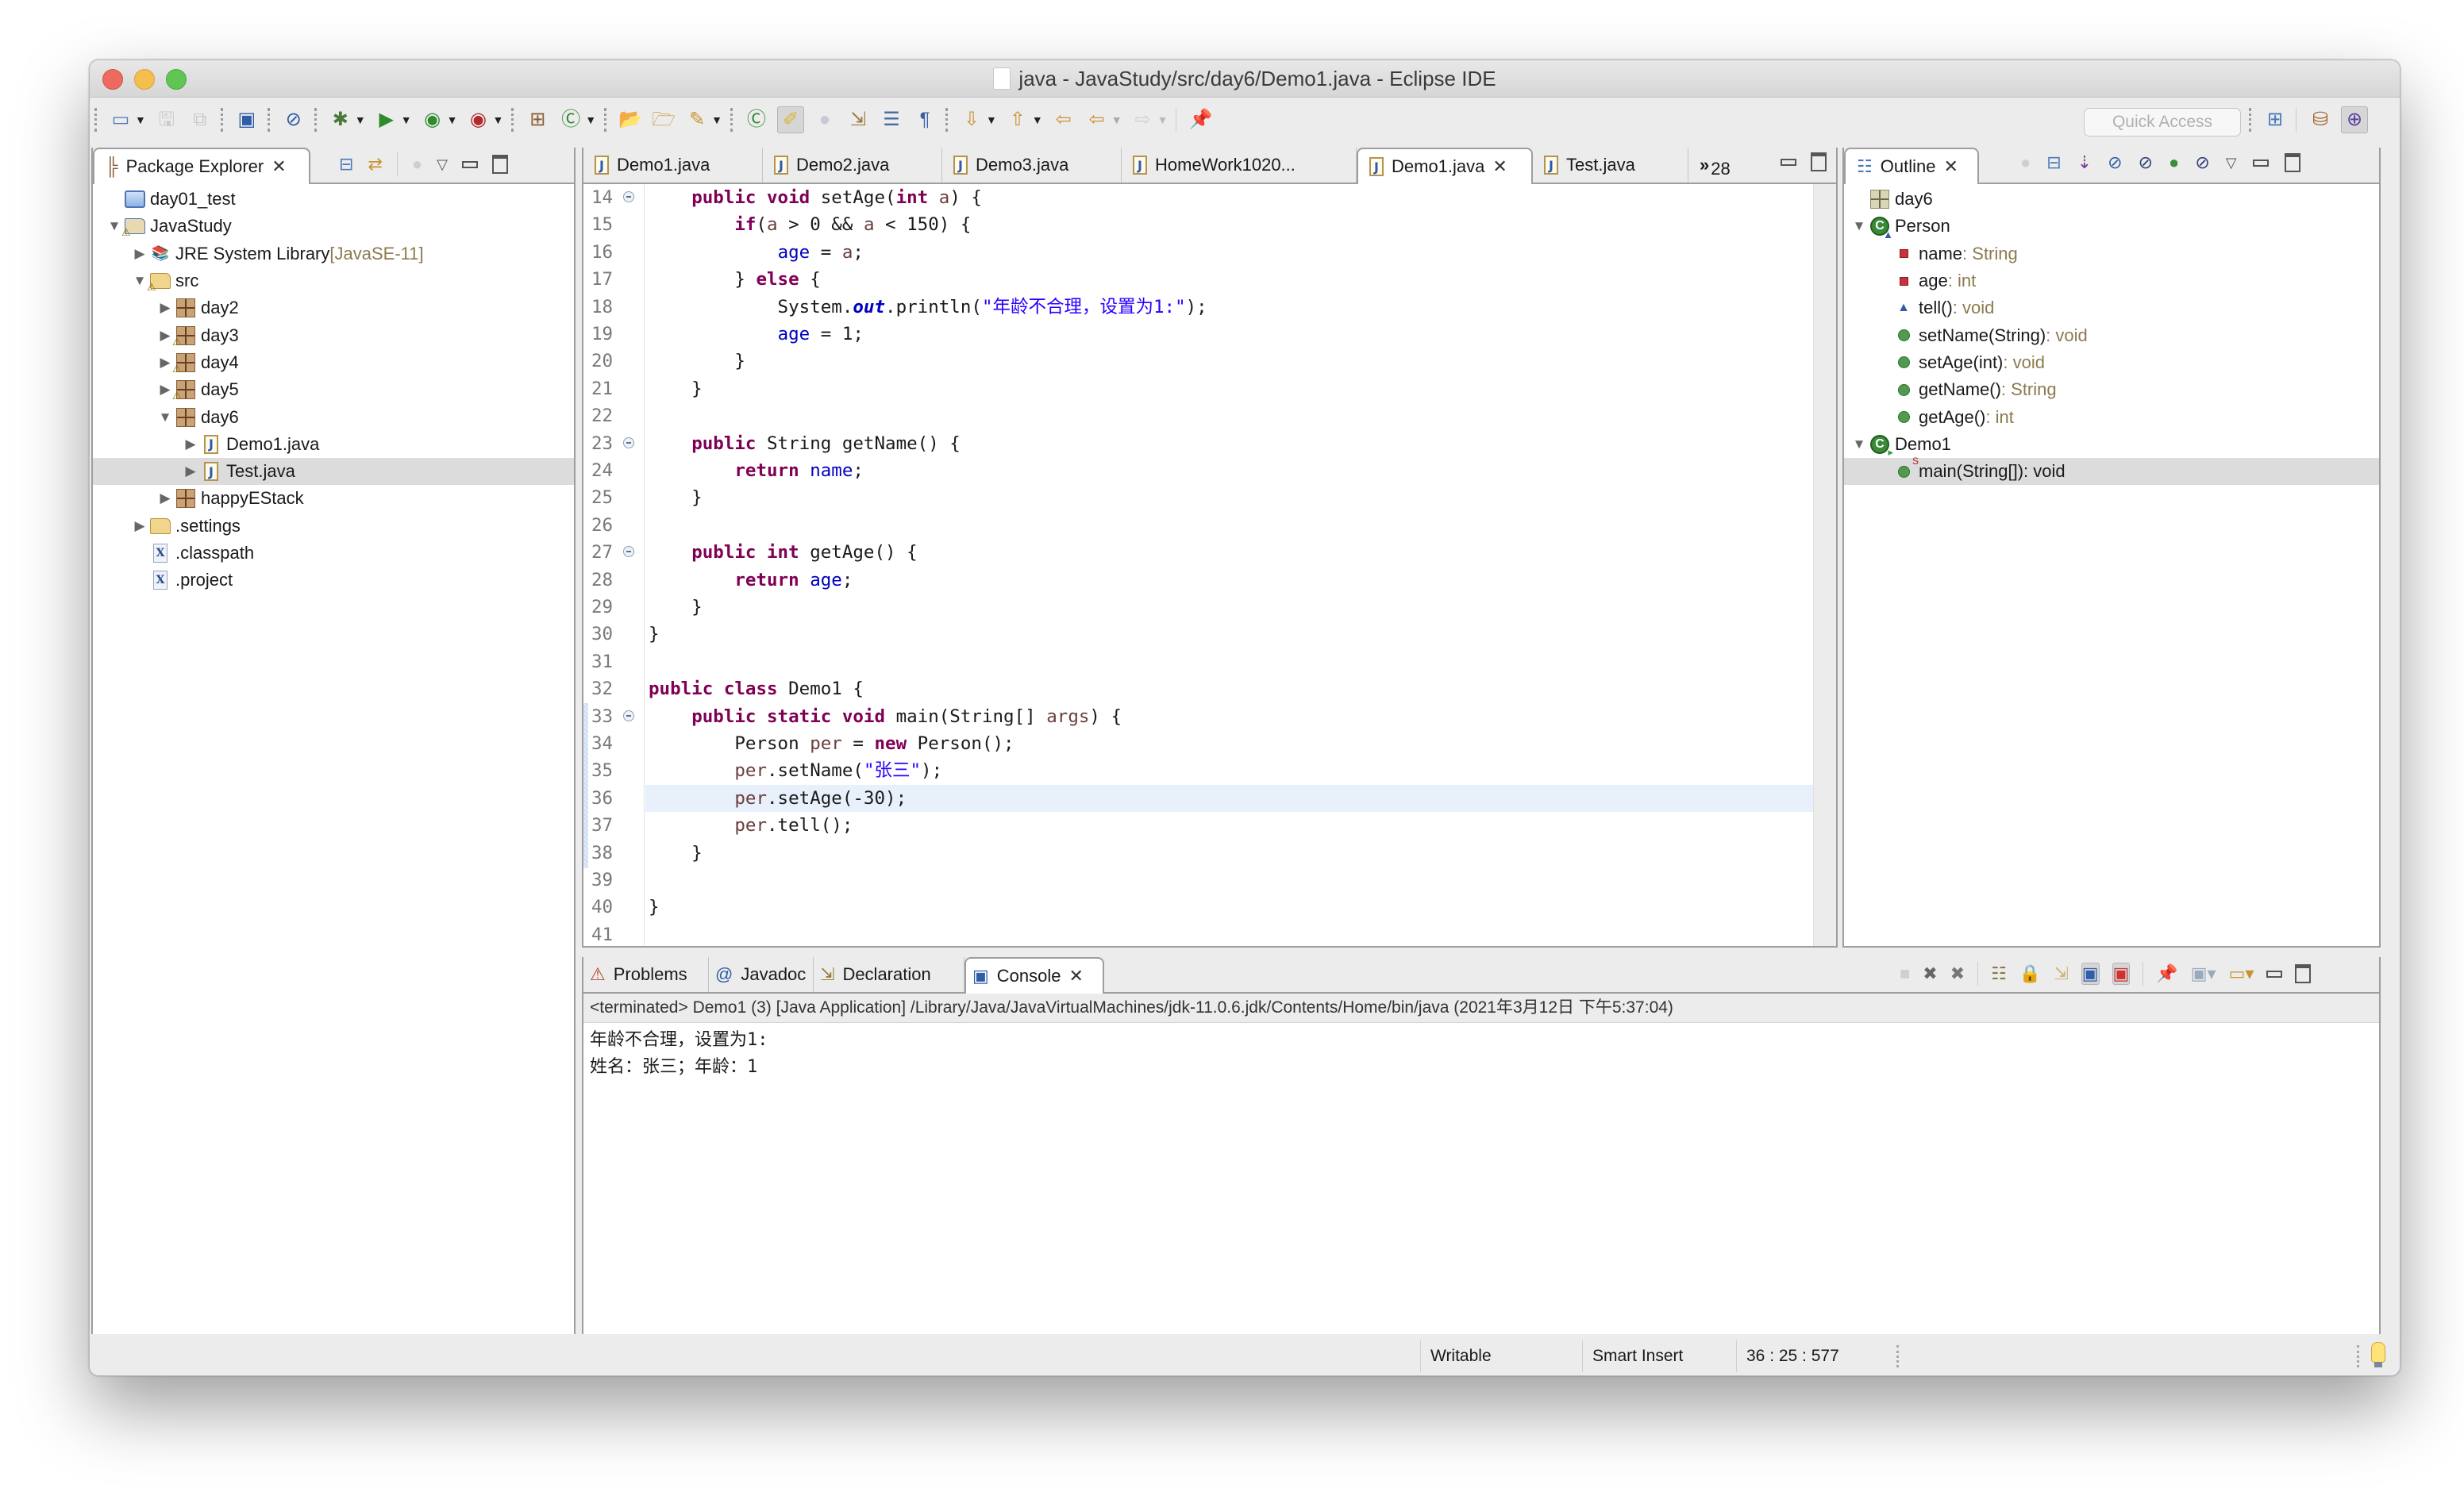  I want to click on next-annotation-dropdown-icon: ▼, so click(991, 119).